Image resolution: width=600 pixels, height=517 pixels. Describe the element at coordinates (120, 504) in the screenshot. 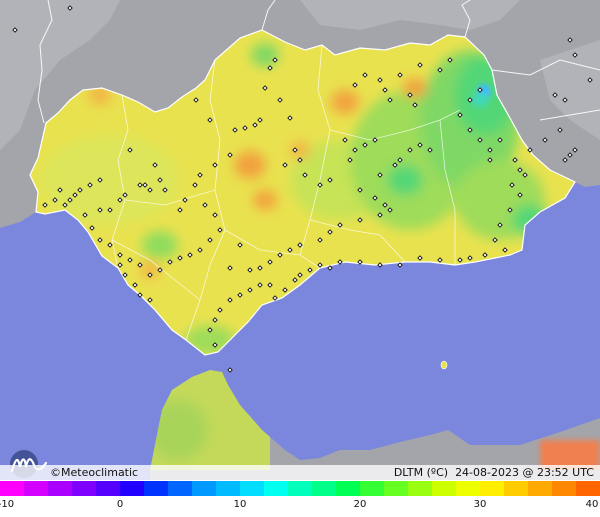

I see `color-scale-tick: 0` at that location.